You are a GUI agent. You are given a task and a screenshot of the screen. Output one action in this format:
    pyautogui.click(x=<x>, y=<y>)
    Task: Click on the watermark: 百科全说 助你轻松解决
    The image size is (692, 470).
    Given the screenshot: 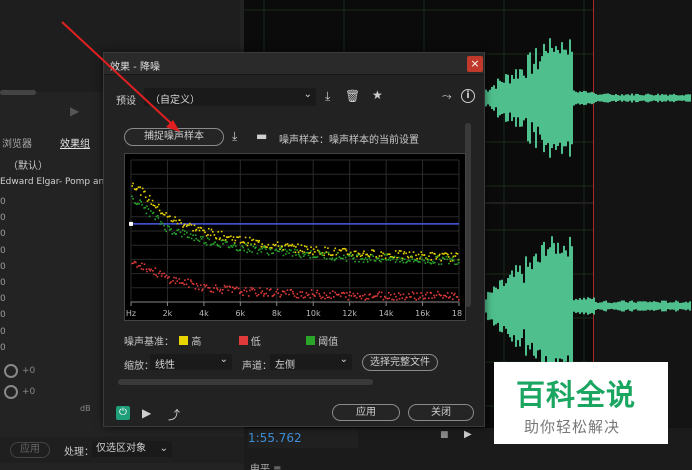 What is the action you would take?
    pyautogui.click(x=581, y=403)
    